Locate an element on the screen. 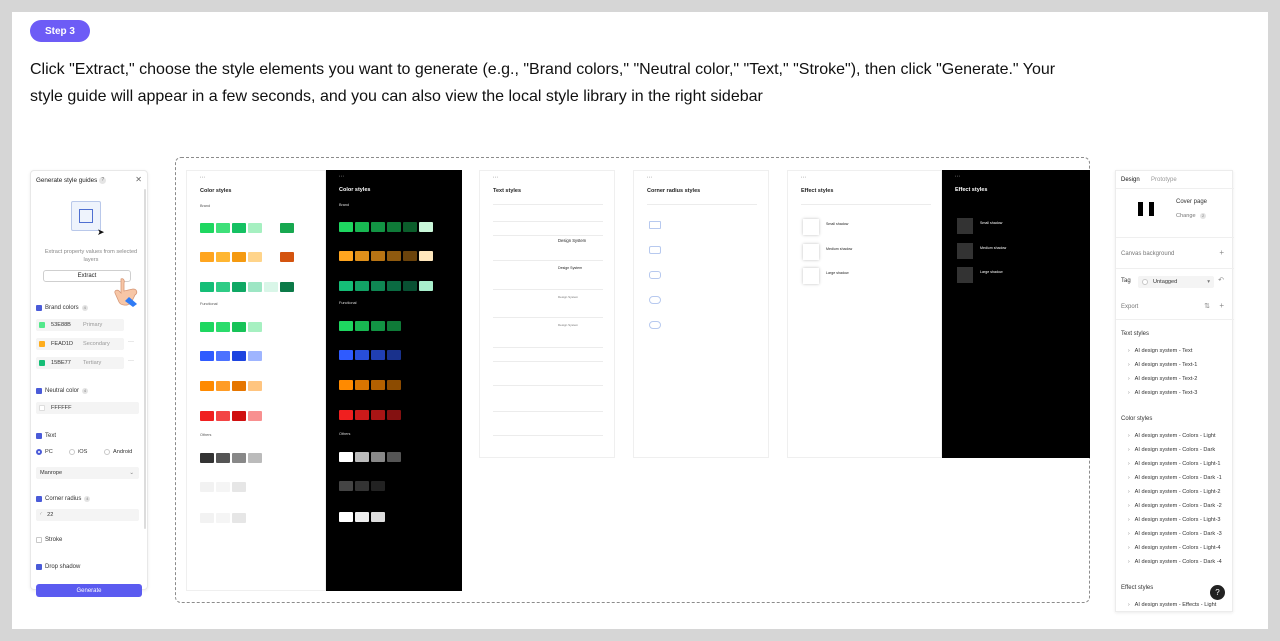  radio-pc: PC is located at coordinates (44, 452).